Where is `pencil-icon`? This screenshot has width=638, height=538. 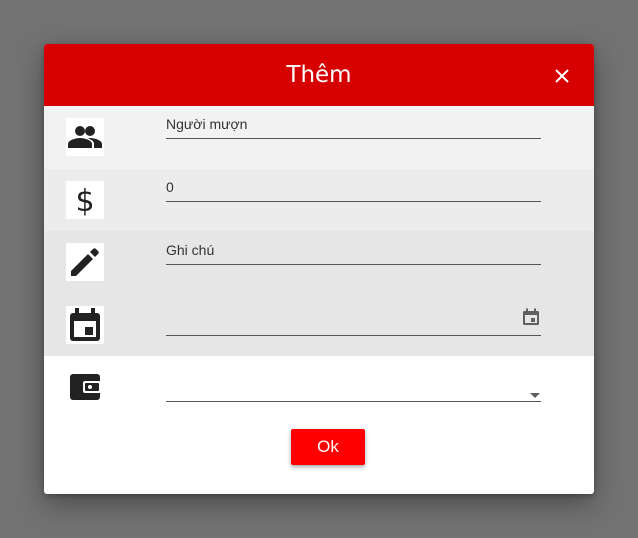
pencil-icon is located at coordinates (85, 262).